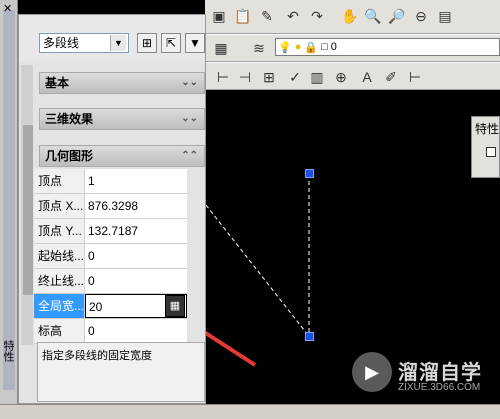 The height and width of the screenshot is (419, 500). What do you see at coordinates (28, 210) in the screenshot?
I see `scrollbar-thumb` at bounding box center [28, 210].